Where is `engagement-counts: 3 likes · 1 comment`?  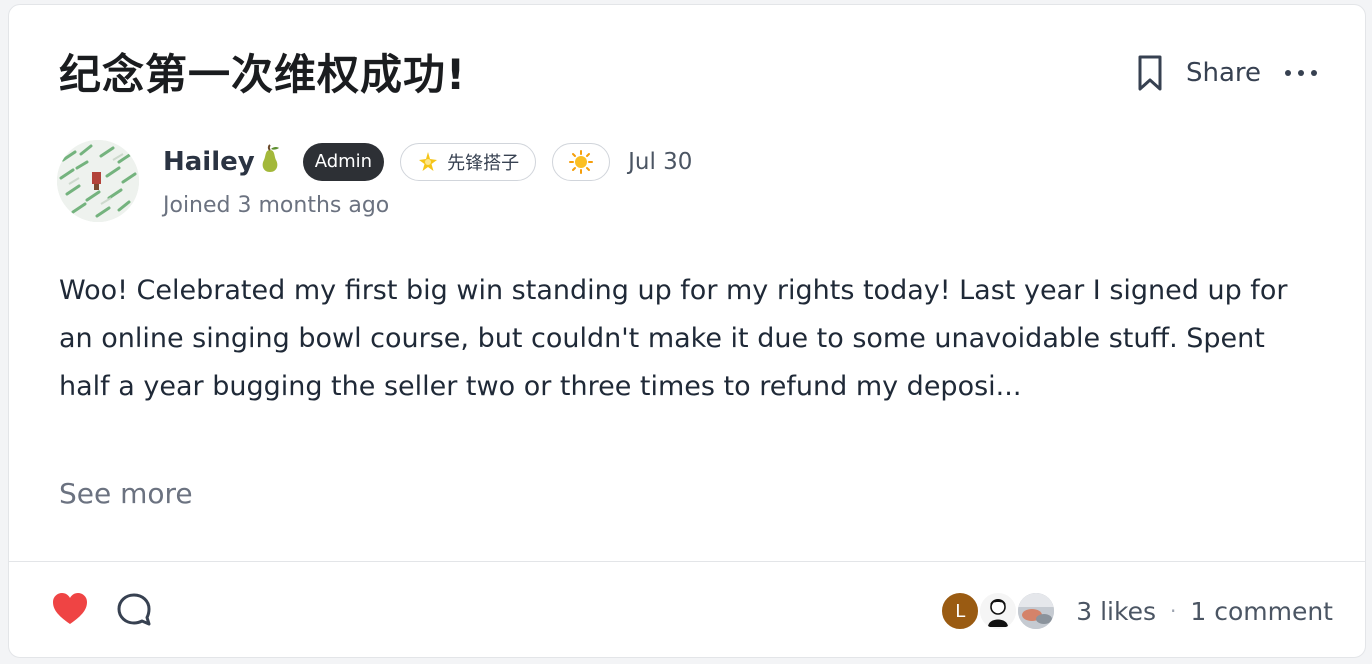
engagement-counts: 3 likes · 1 comment is located at coordinates (1204, 611).